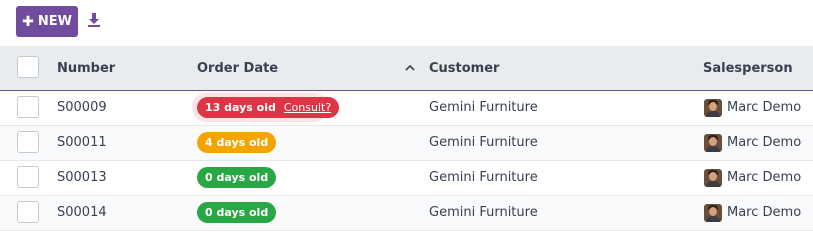  What do you see at coordinates (410, 68) in the screenshot?
I see `chevron-up-icon` at bounding box center [410, 68].